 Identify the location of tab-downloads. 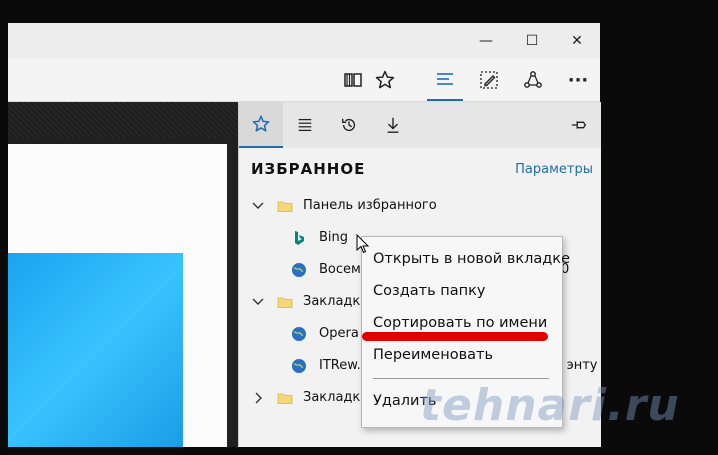
(393, 125).